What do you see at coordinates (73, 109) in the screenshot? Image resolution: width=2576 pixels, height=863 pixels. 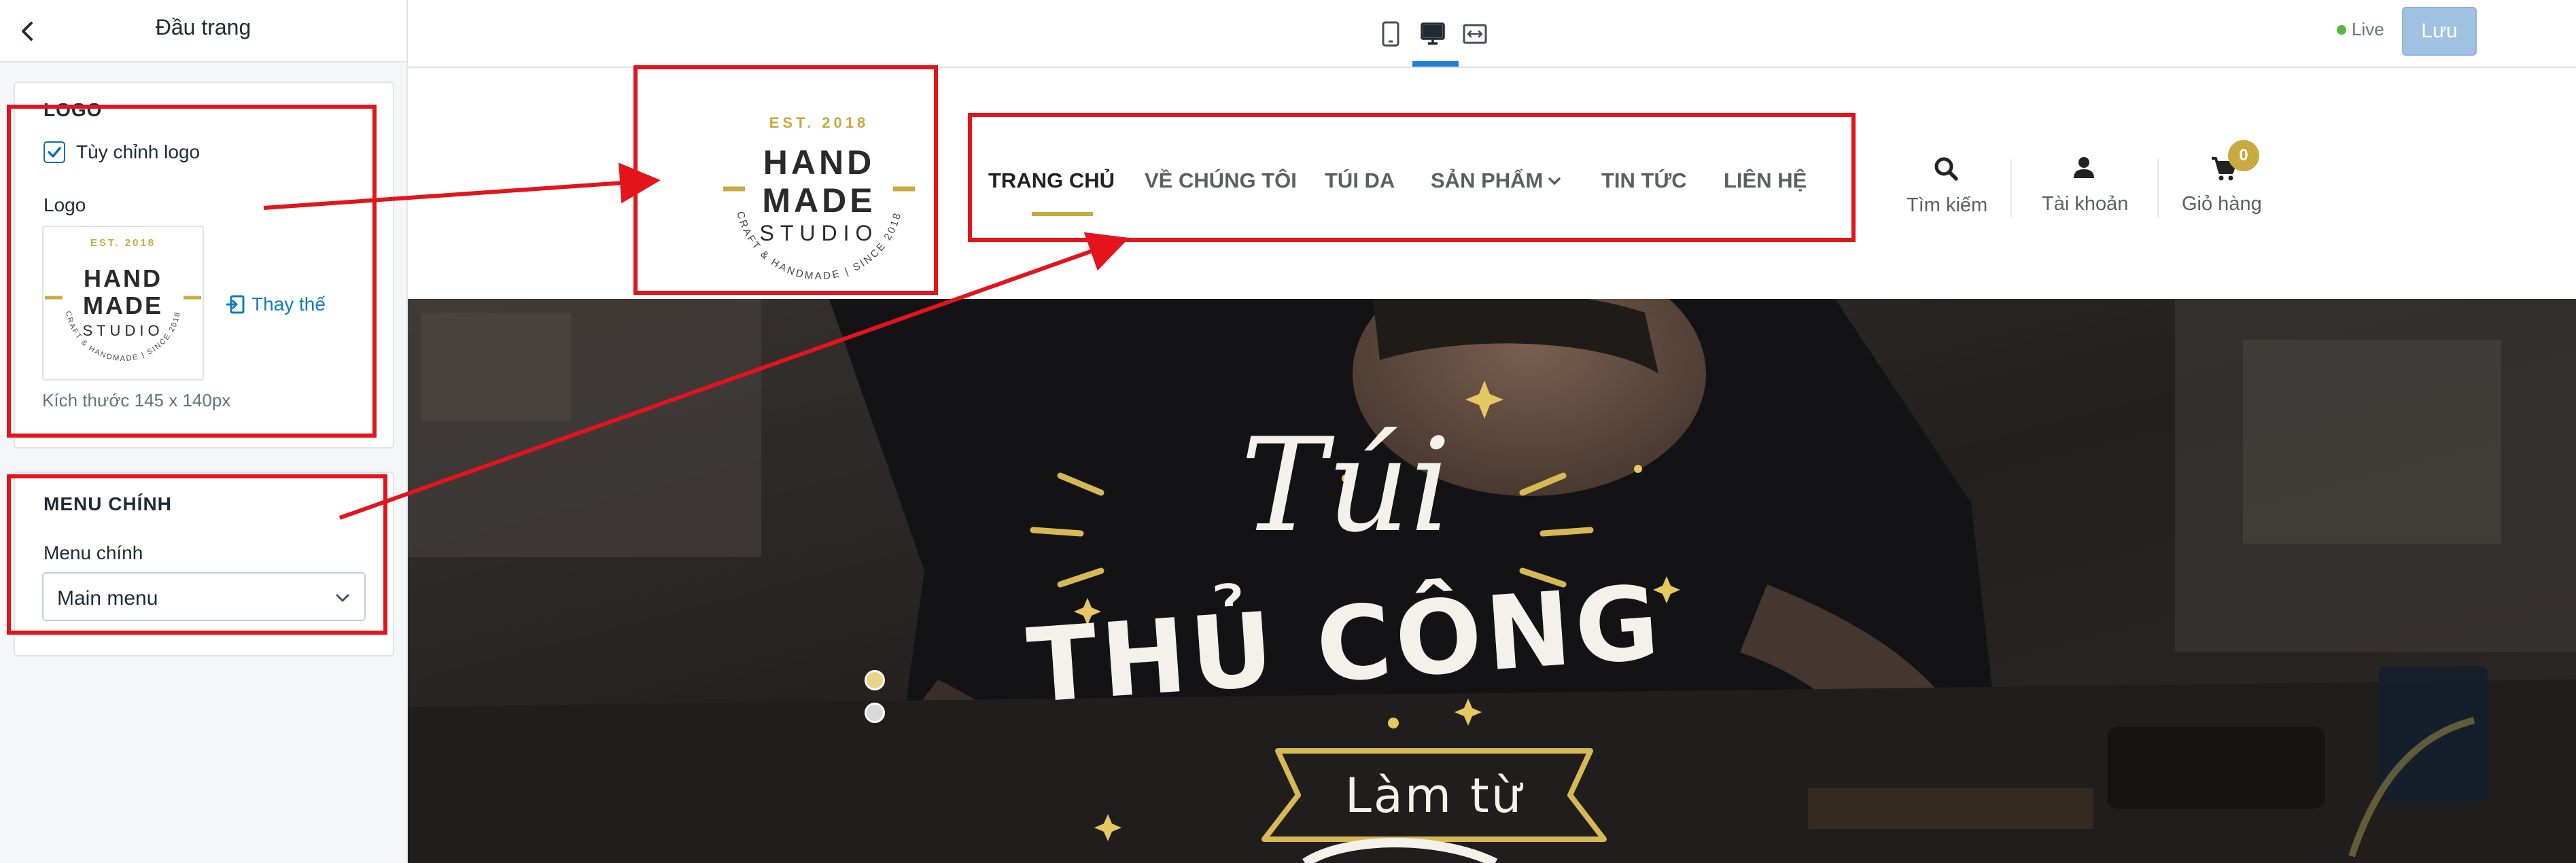 I see `logo-section-title: LOGO` at bounding box center [73, 109].